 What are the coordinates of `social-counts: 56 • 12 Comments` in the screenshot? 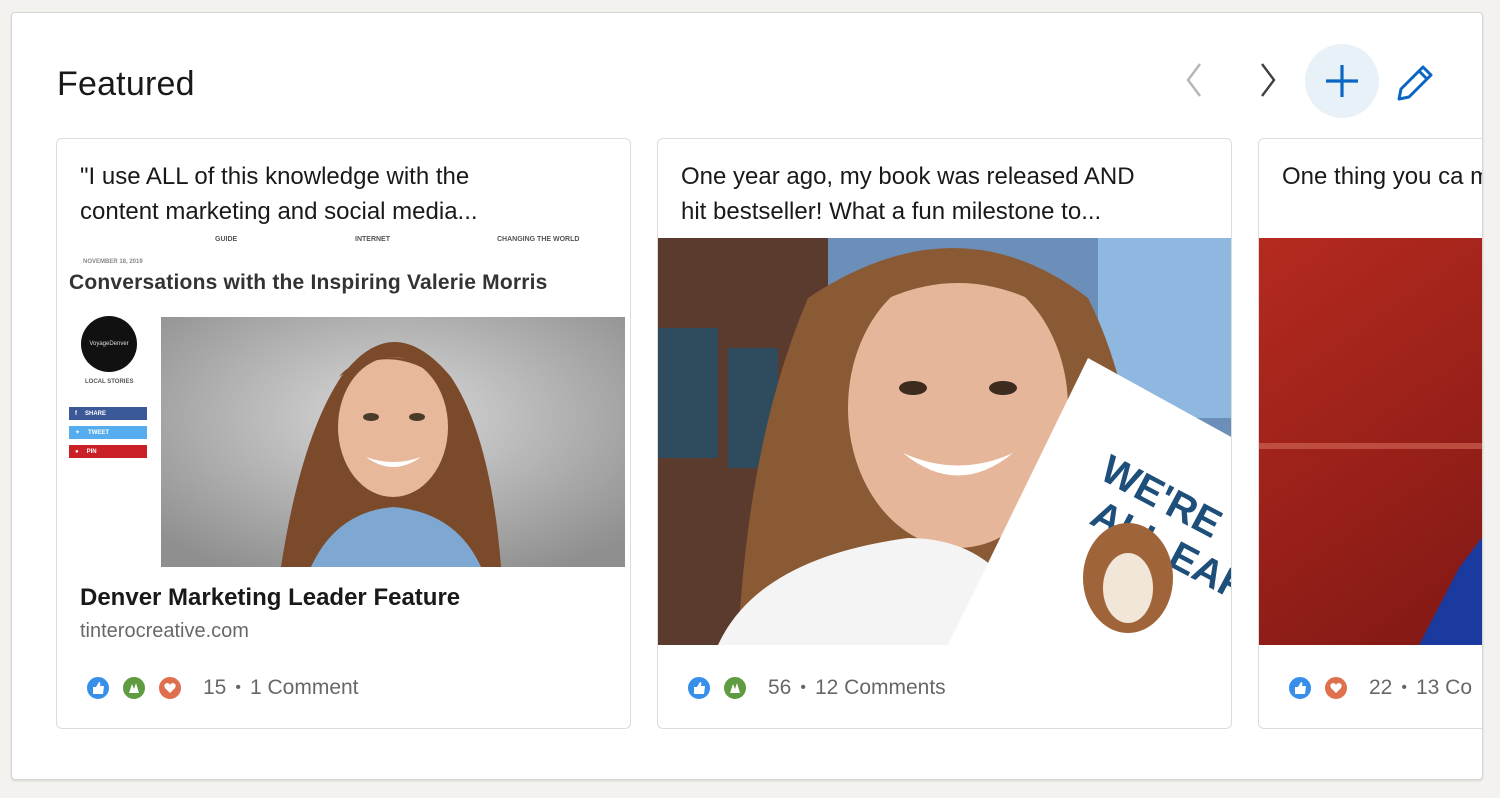 It's located at (816, 688).